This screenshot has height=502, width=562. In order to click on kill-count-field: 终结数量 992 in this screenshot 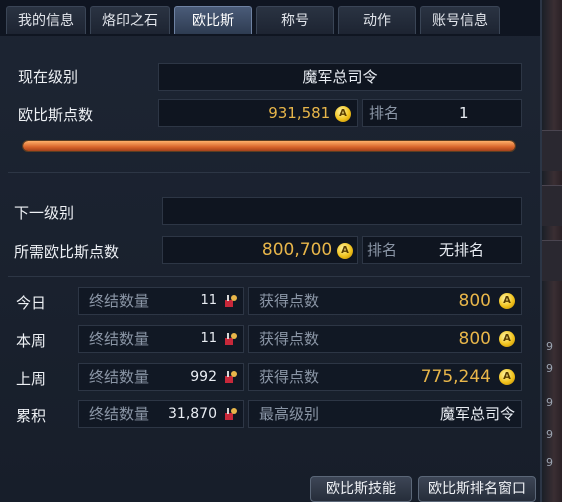, I will do `click(161, 377)`.